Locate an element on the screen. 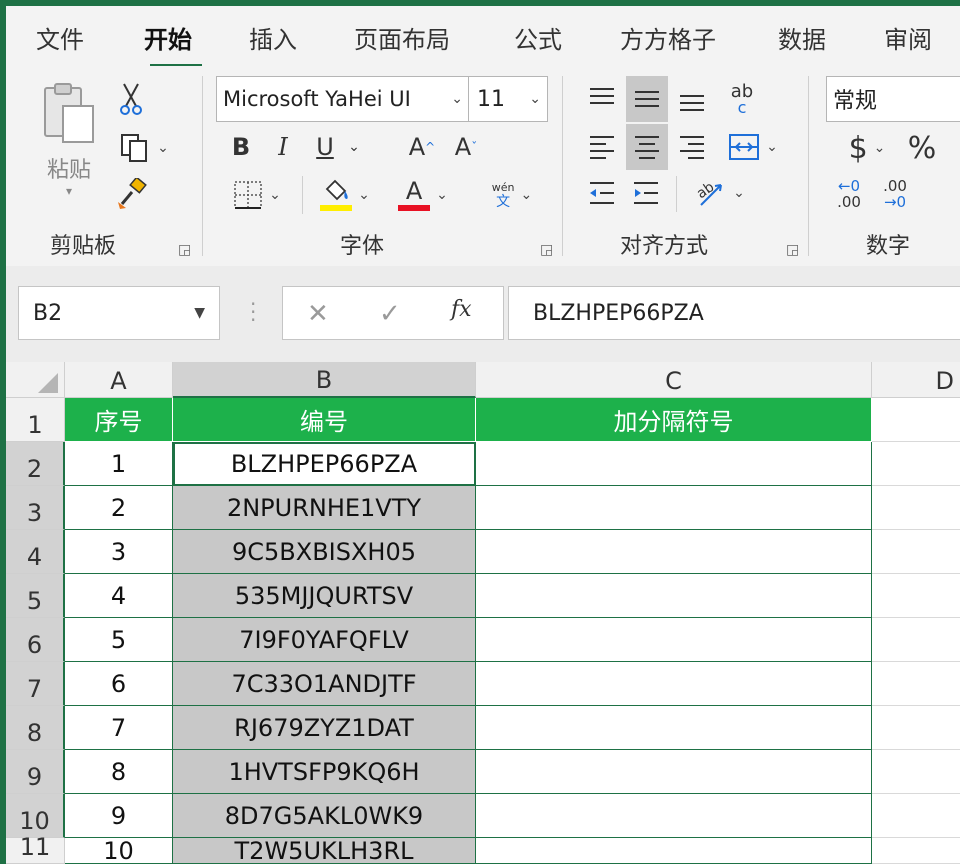  cancel-icon: ✕ is located at coordinates (318, 314).